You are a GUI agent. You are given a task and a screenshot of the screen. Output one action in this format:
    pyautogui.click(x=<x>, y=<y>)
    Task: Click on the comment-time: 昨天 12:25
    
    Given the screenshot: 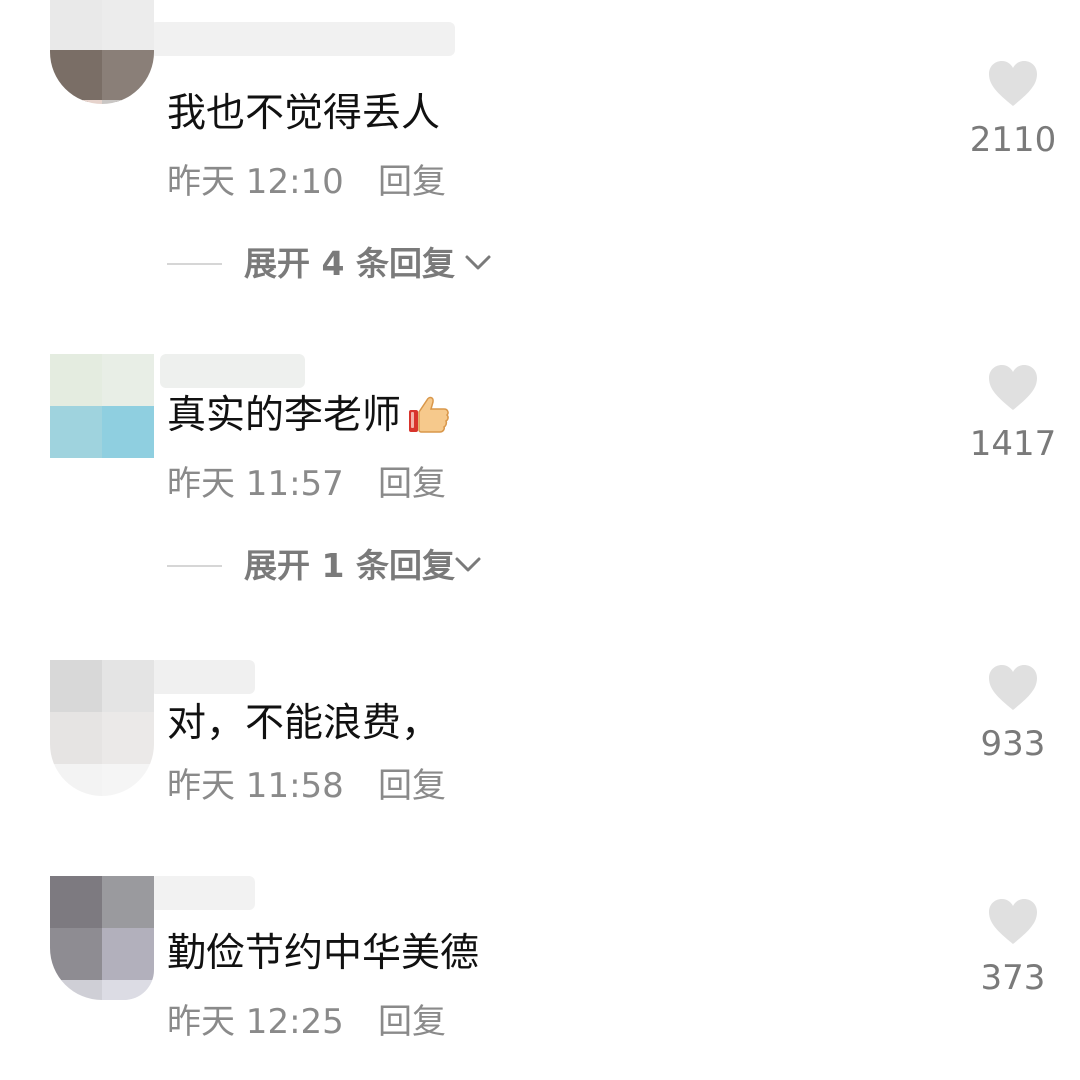 What is the action you would take?
    pyautogui.click(x=255, y=1022)
    